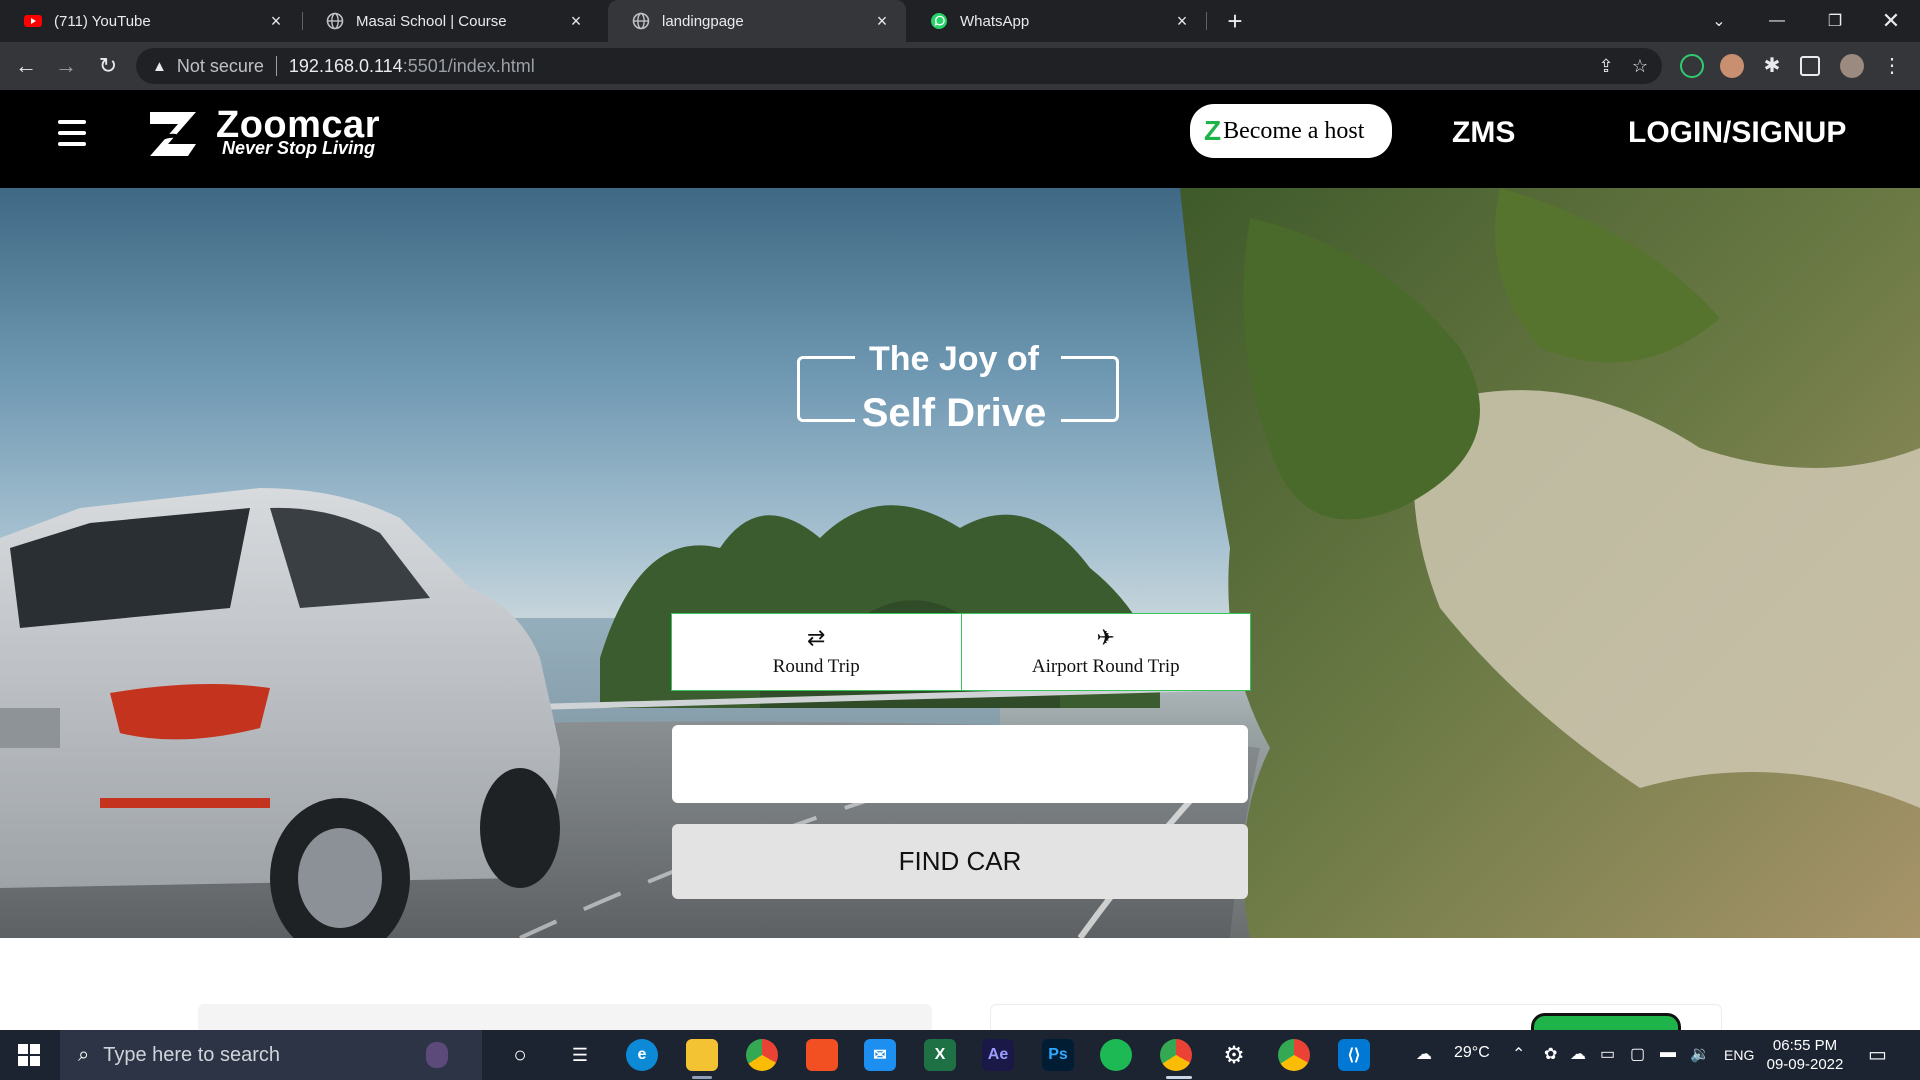  Describe the element at coordinates (1640, 66) in the screenshot. I see `bookmark-star-icon: ☆` at that location.